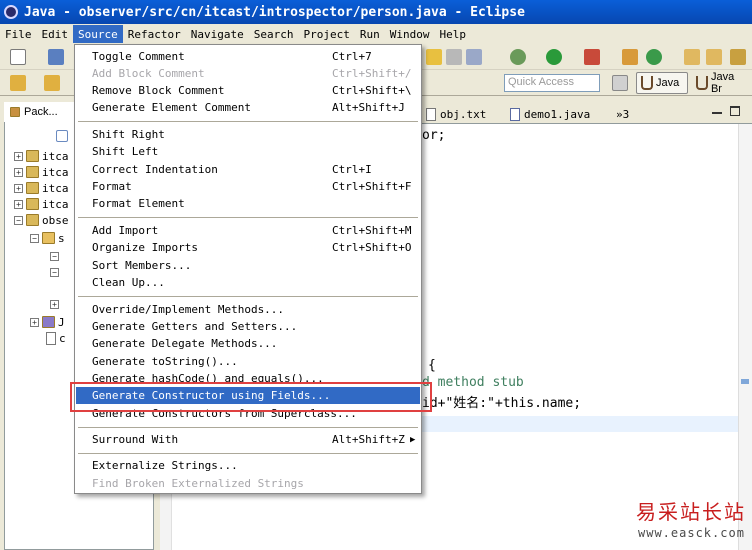 This screenshot has width=752, height=550. Describe the element at coordinates (248, 203) in the screenshot. I see `menu-item-format-element: Format Element` at that location.